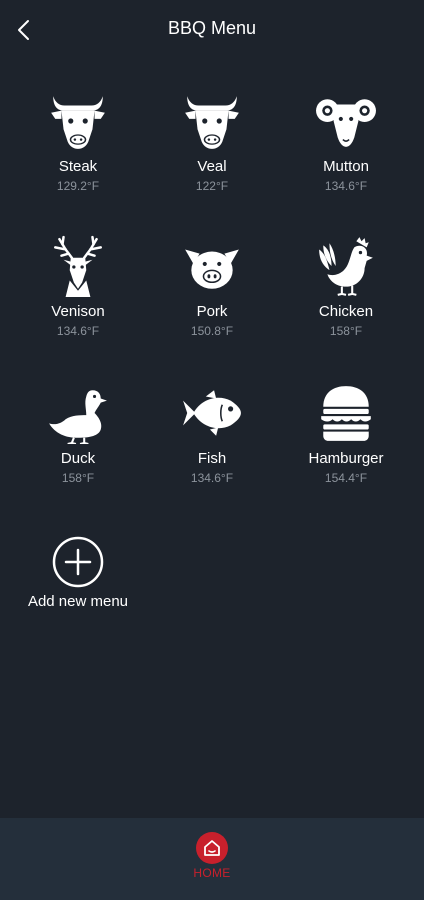  What do you see at coordinates (346, 166) in the screenshot?
I see `menu-item-name: Mutton` at bounding box center [346, 166].